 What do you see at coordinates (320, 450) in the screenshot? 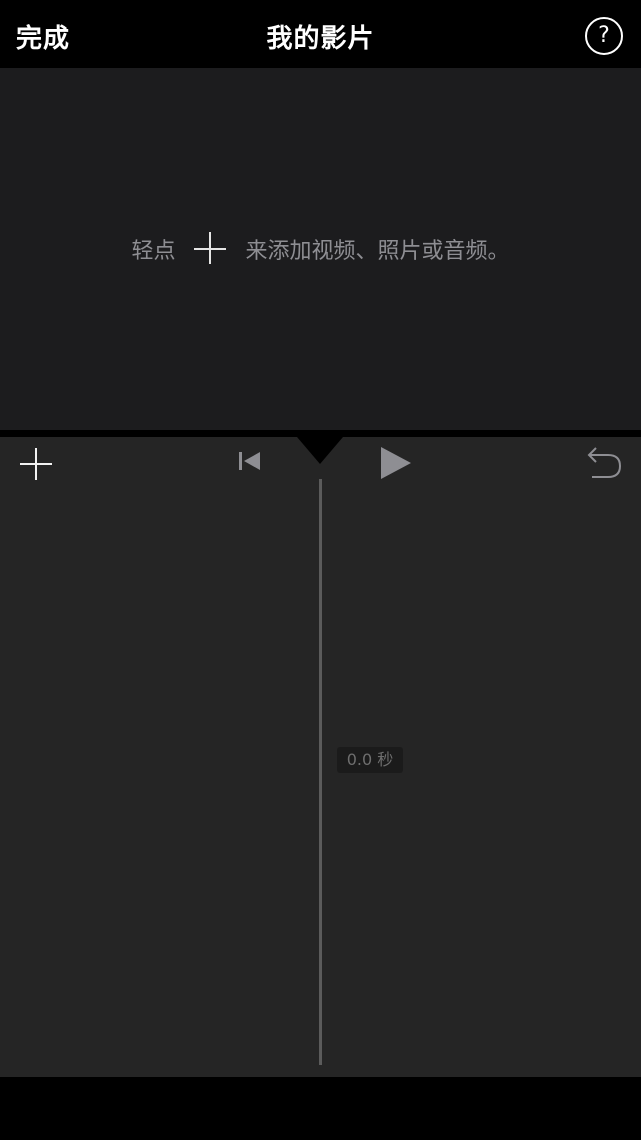
I see `playhead-marker` at bounding box center [320, 450].